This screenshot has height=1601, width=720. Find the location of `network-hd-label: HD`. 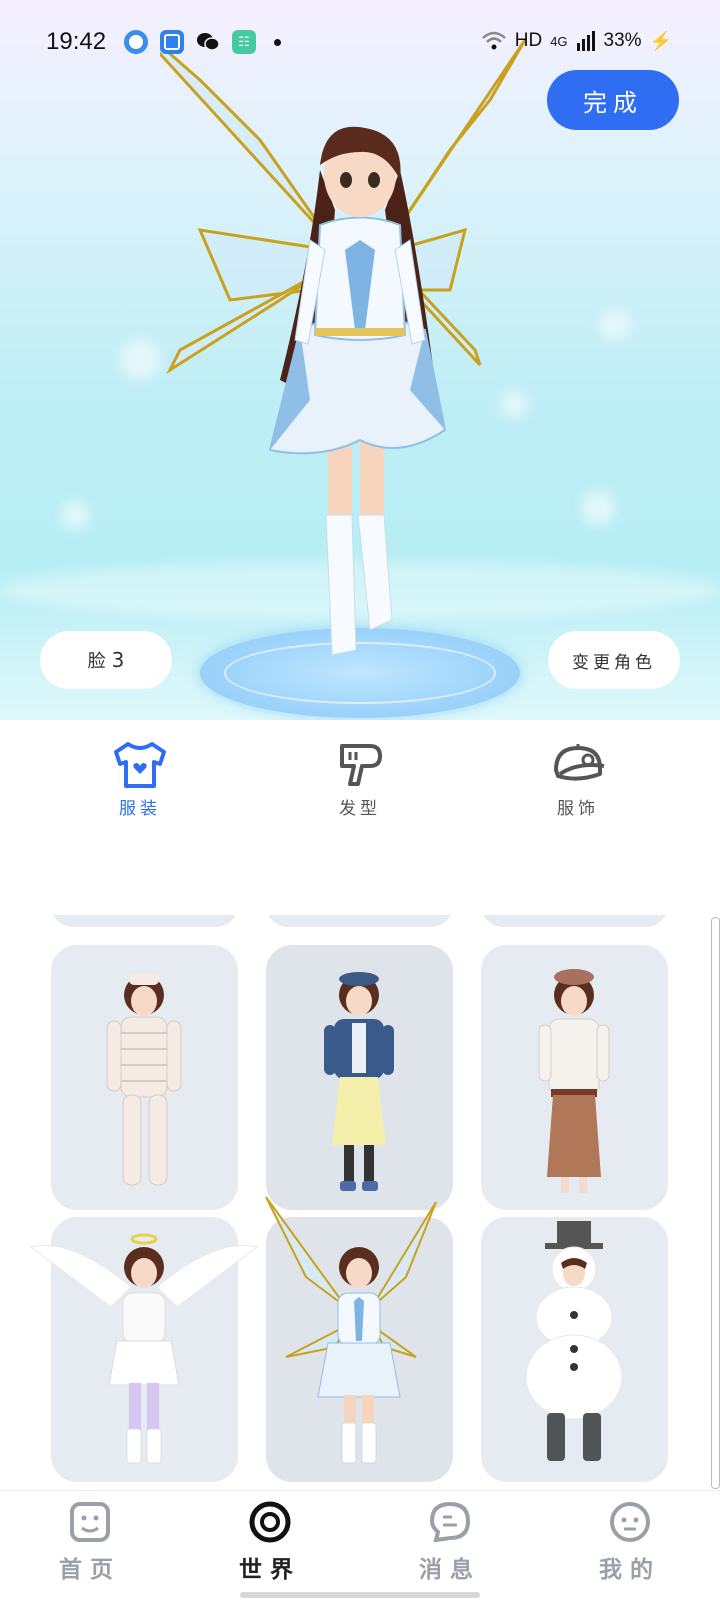

network-hd-label: HD is located at coordinates (528, 40).